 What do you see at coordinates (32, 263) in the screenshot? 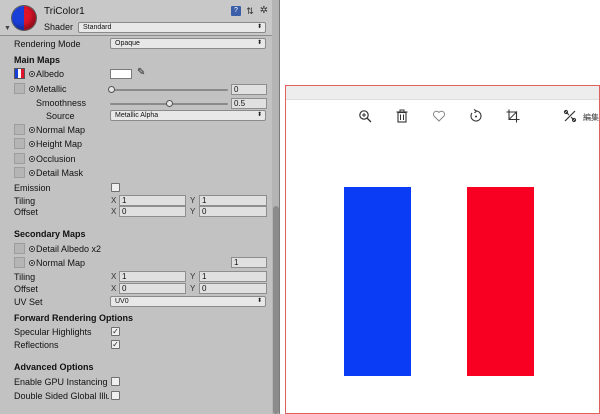
I see `secondary-normal-map-picker-icon` at bounding box center [32, 263].